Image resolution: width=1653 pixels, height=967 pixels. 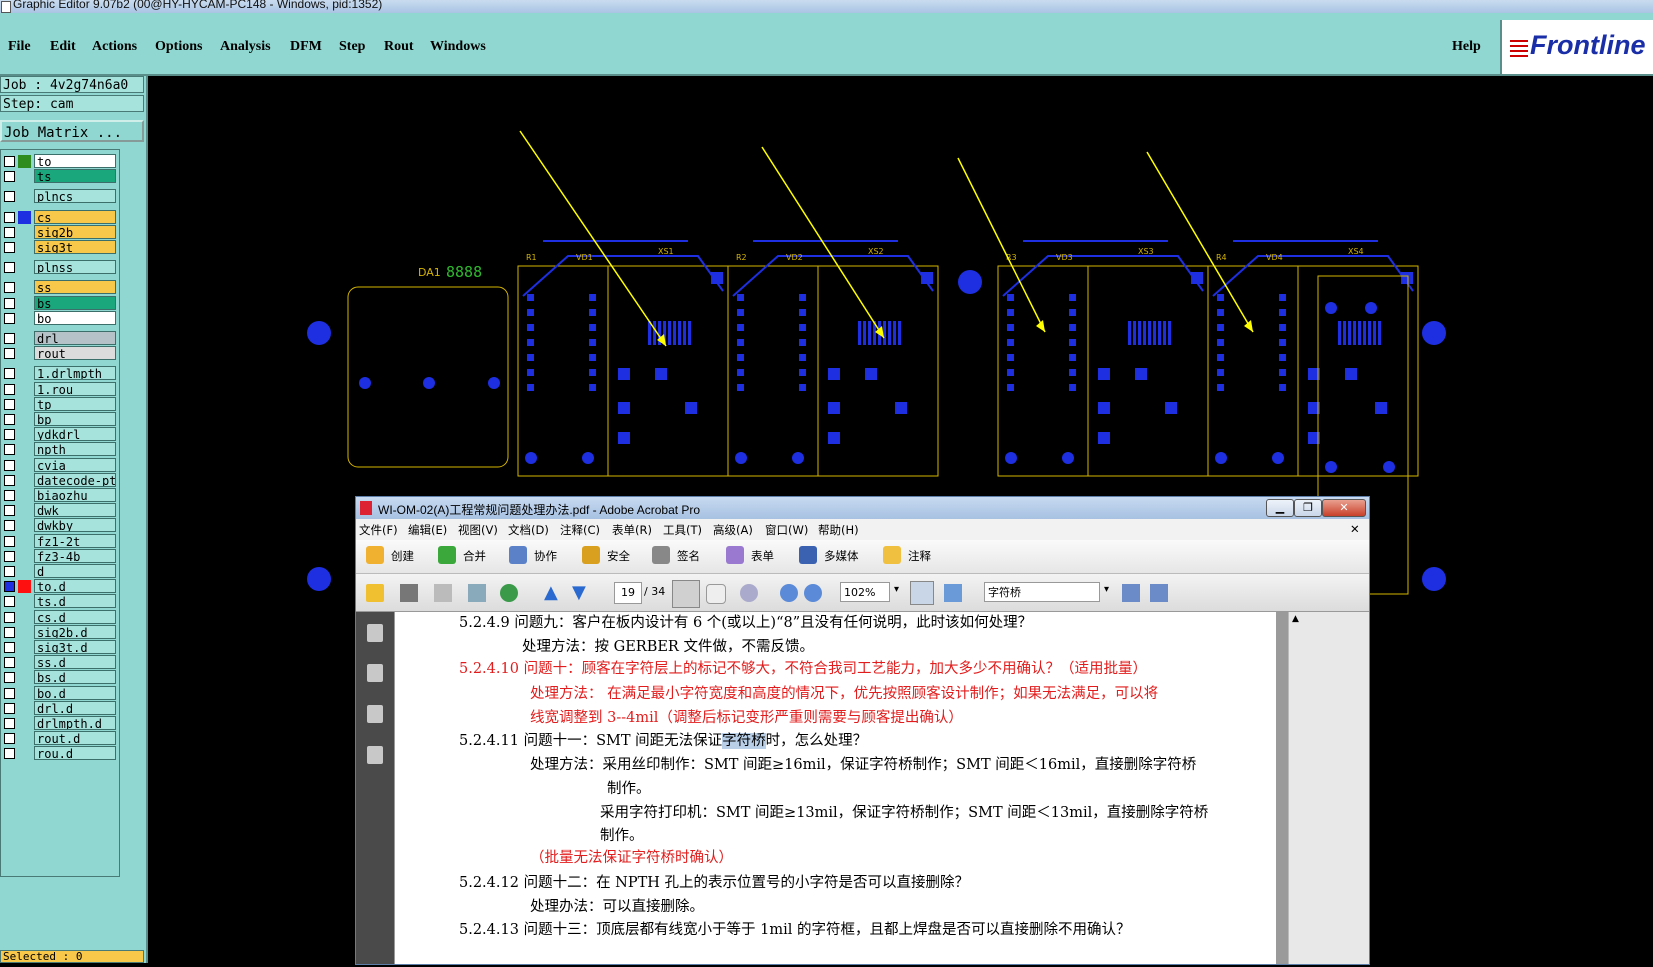 I want to click on menu-dfm: DFM, so click(x=306, y=47).